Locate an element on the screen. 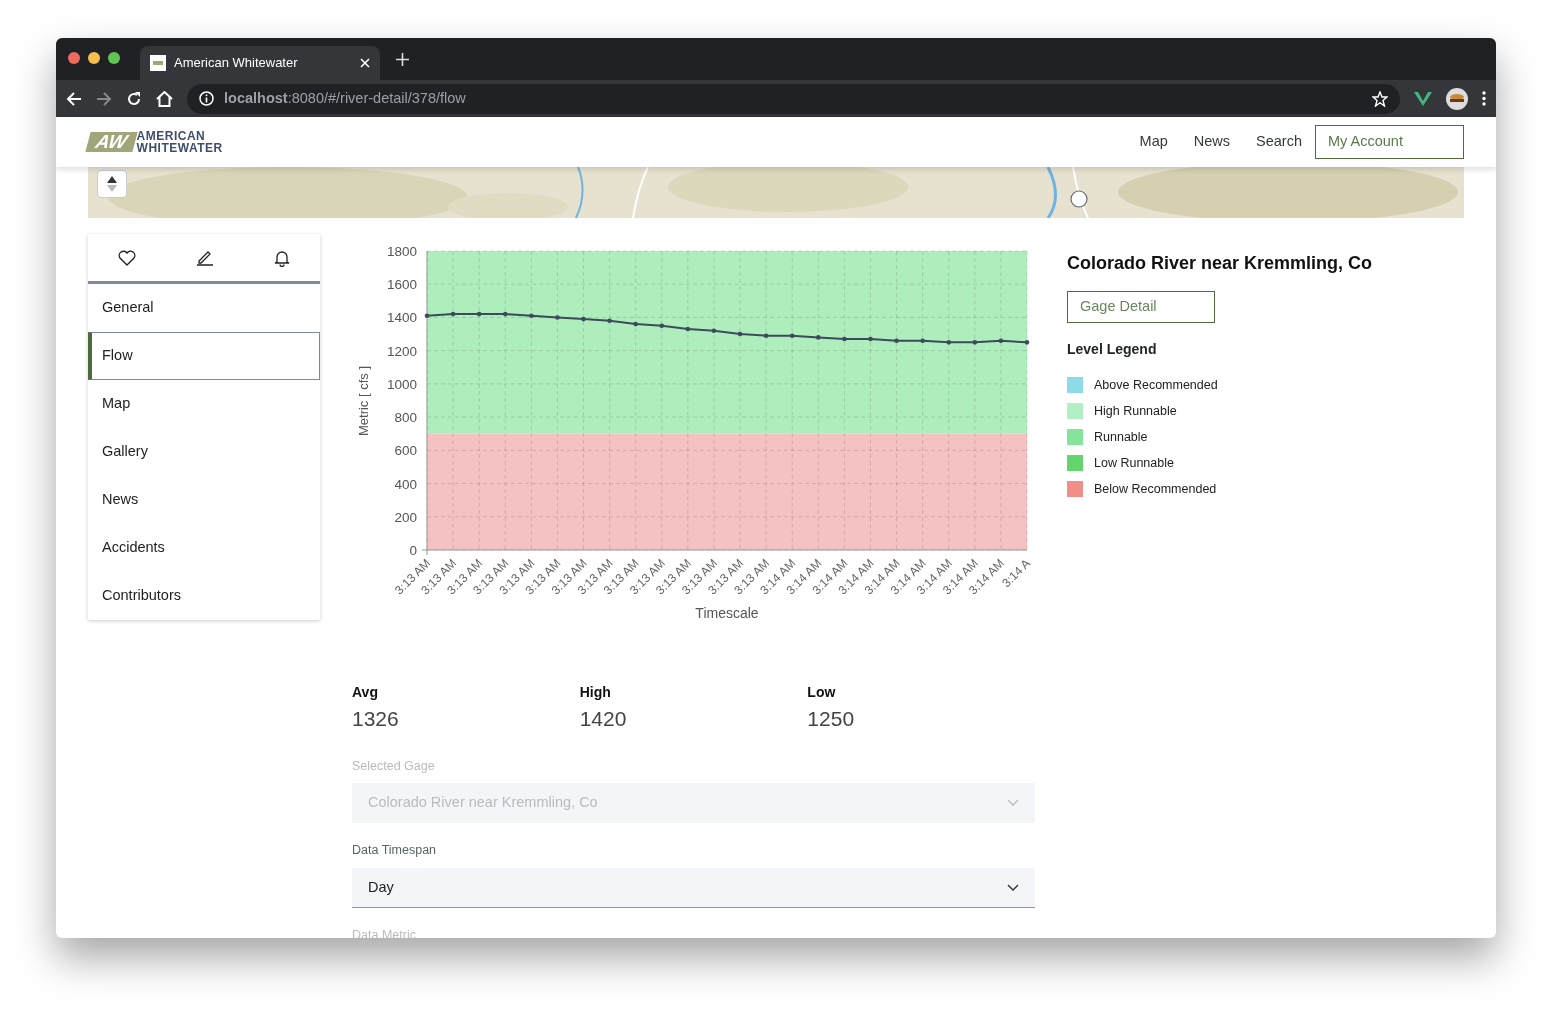 The height and width of the screenshot is (1012, 1552). address-bar: localhost:8080/#/river-detail/378/flow is located at coordinates (793, 98).